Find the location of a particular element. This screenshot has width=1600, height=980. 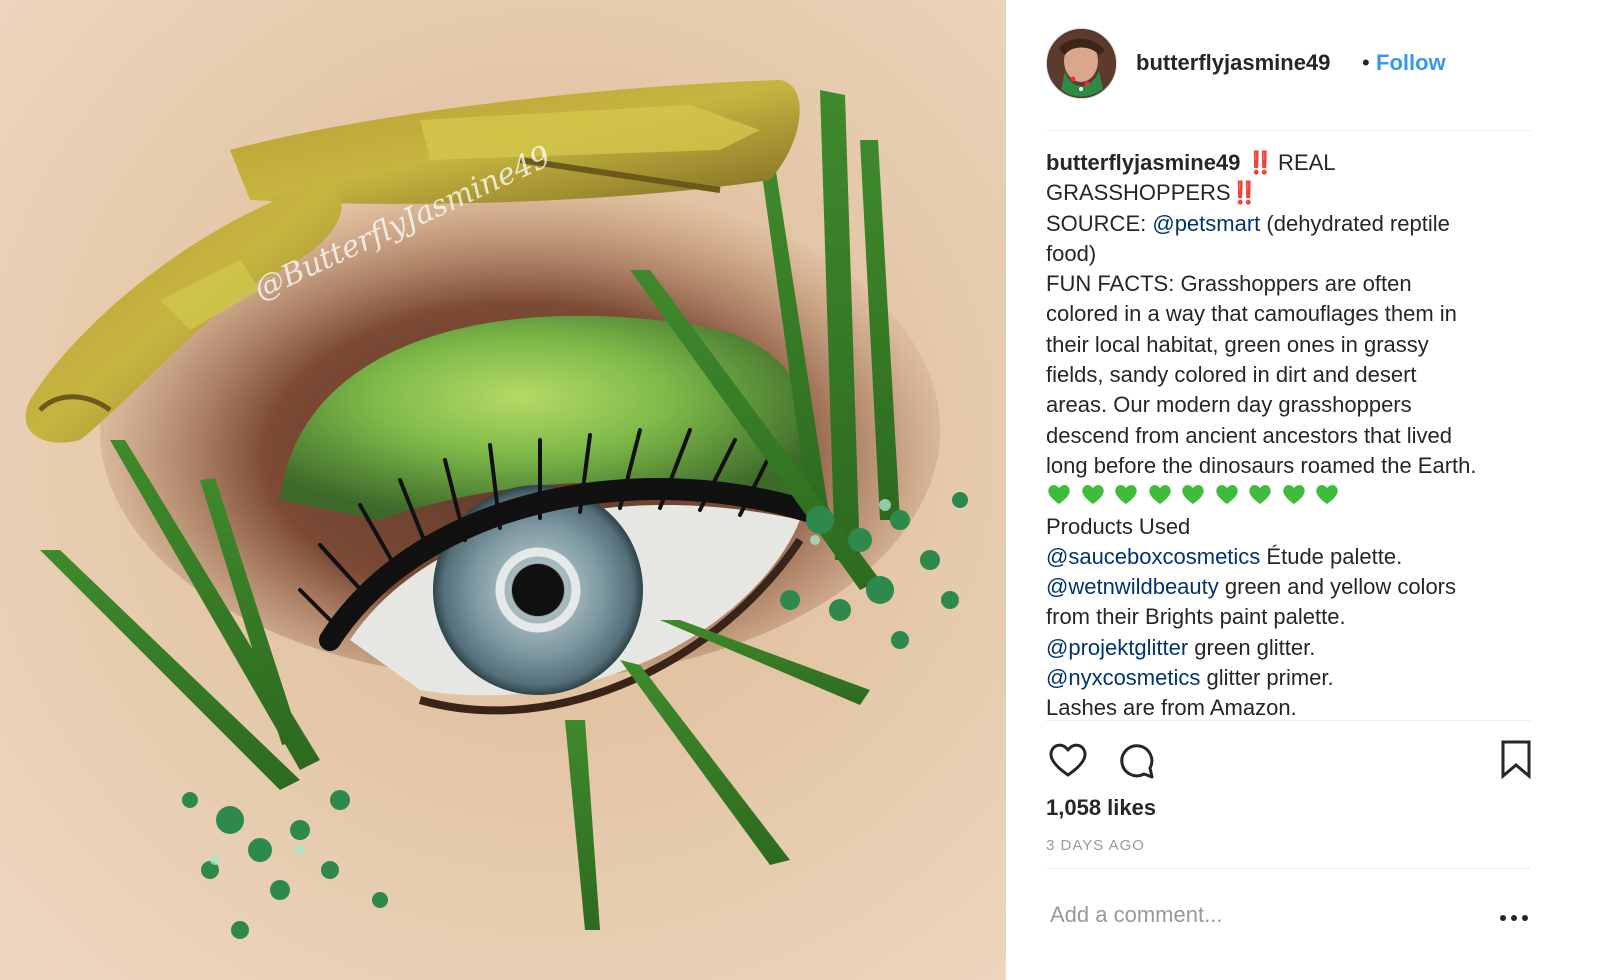

caption-text: SOURCE: is located at coordinates (1099, 223).